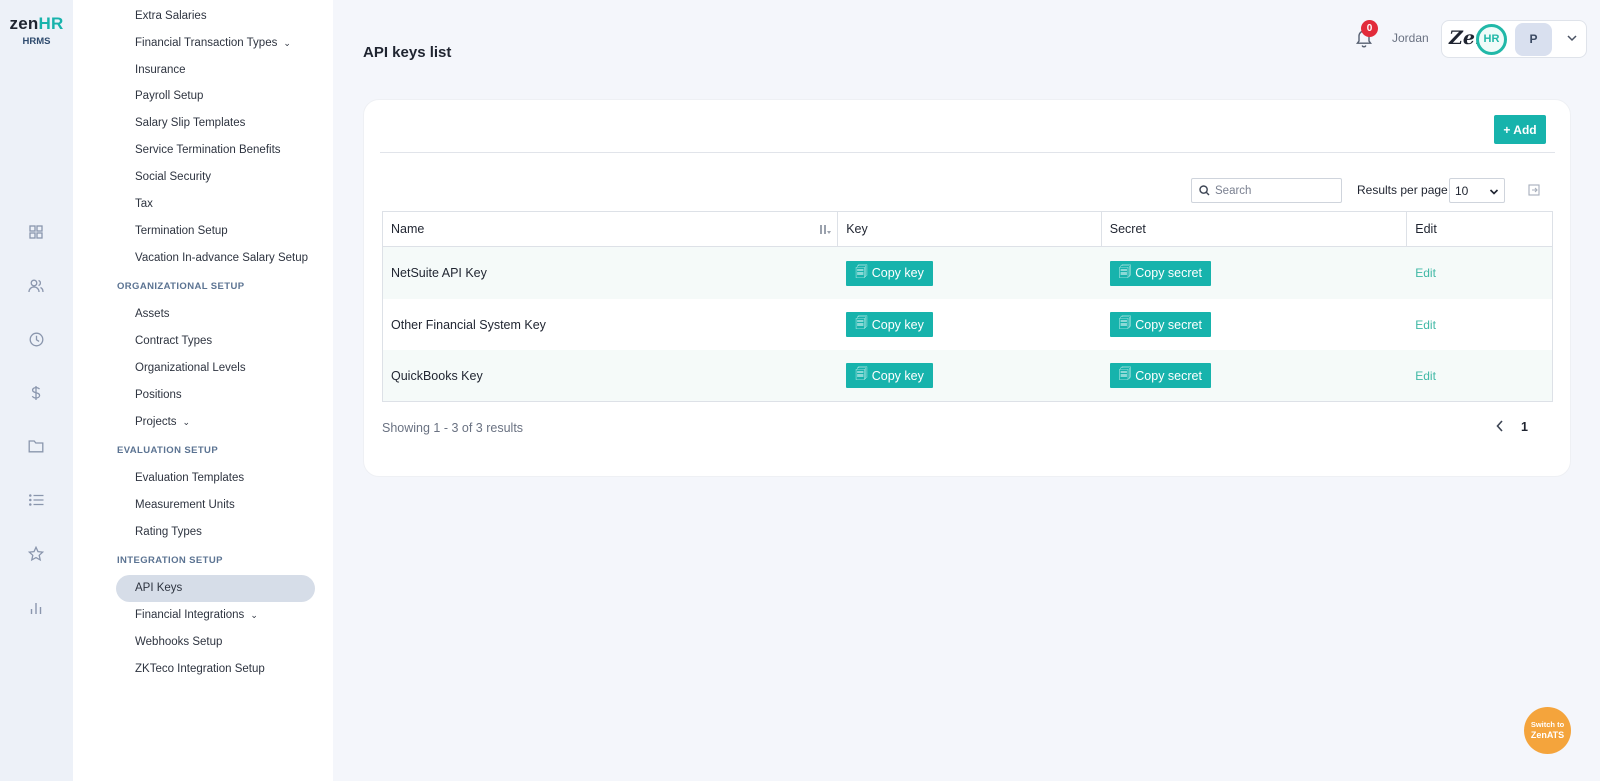 This screenshot has width=1600, height=781. I want to click on nav-item-organizational-levels: Organizational Levels, so click(190, 368).